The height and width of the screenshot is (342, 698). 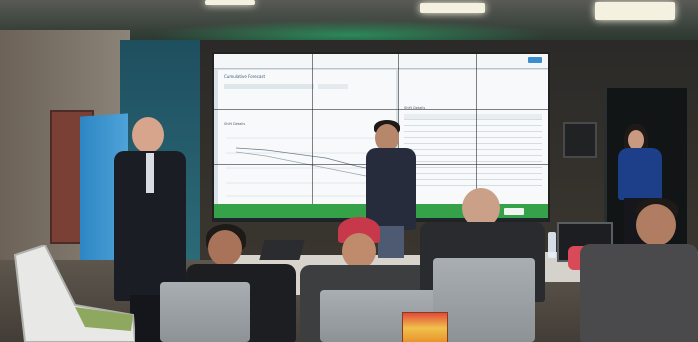 I want to click on white-lounge-chair, so click(x=74, y=293).